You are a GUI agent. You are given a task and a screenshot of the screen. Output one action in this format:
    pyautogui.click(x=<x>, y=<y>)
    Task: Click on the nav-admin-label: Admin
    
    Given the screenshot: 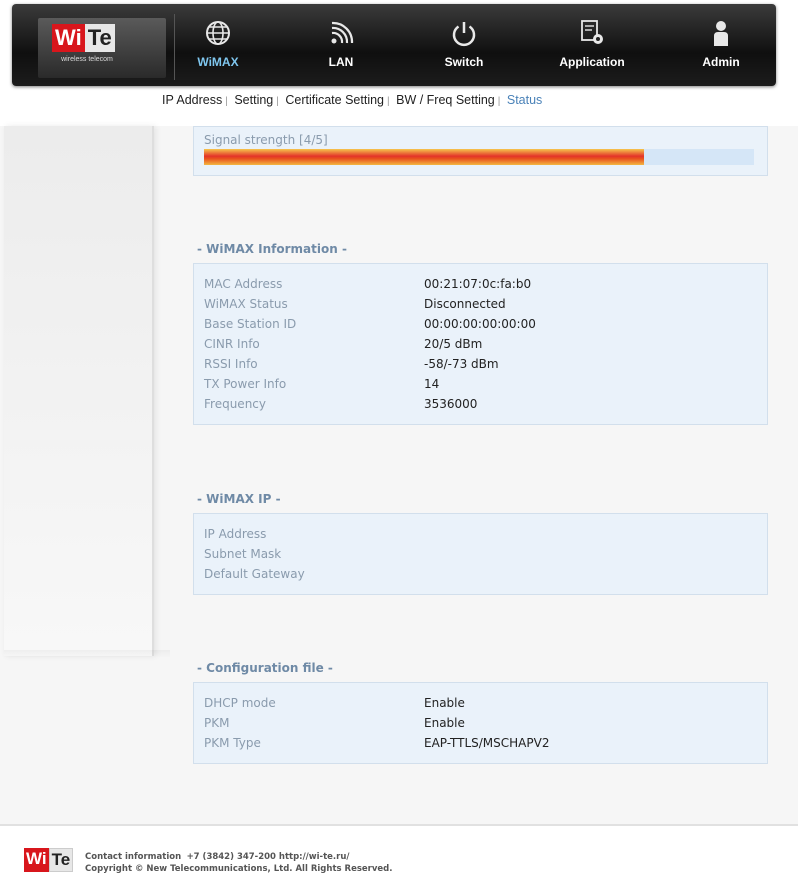 What is the action you would take?
    pyautogui.click(x=721, y=62)
    